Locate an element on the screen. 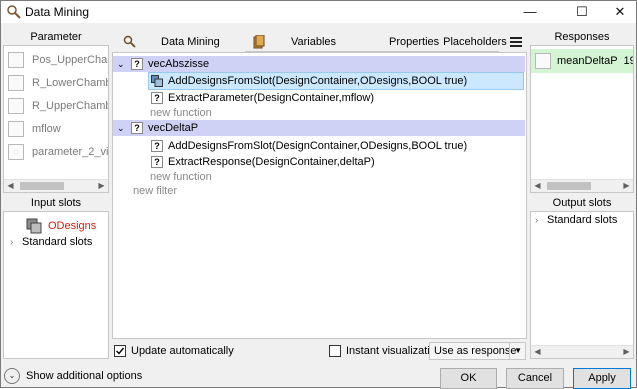  parameter-item: parameter_2_visco is located at coordinates (58, 152).